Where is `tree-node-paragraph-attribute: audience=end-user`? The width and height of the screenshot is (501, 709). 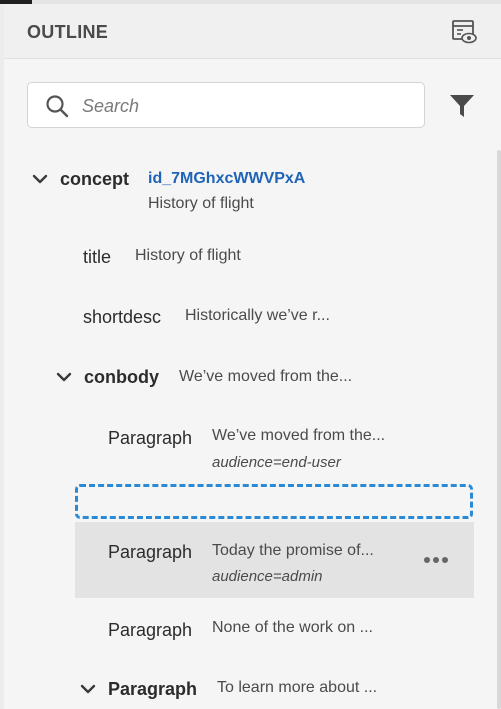 tree-node-paragraph-attribute: audience=end-user is located at coordinates (276, 462).